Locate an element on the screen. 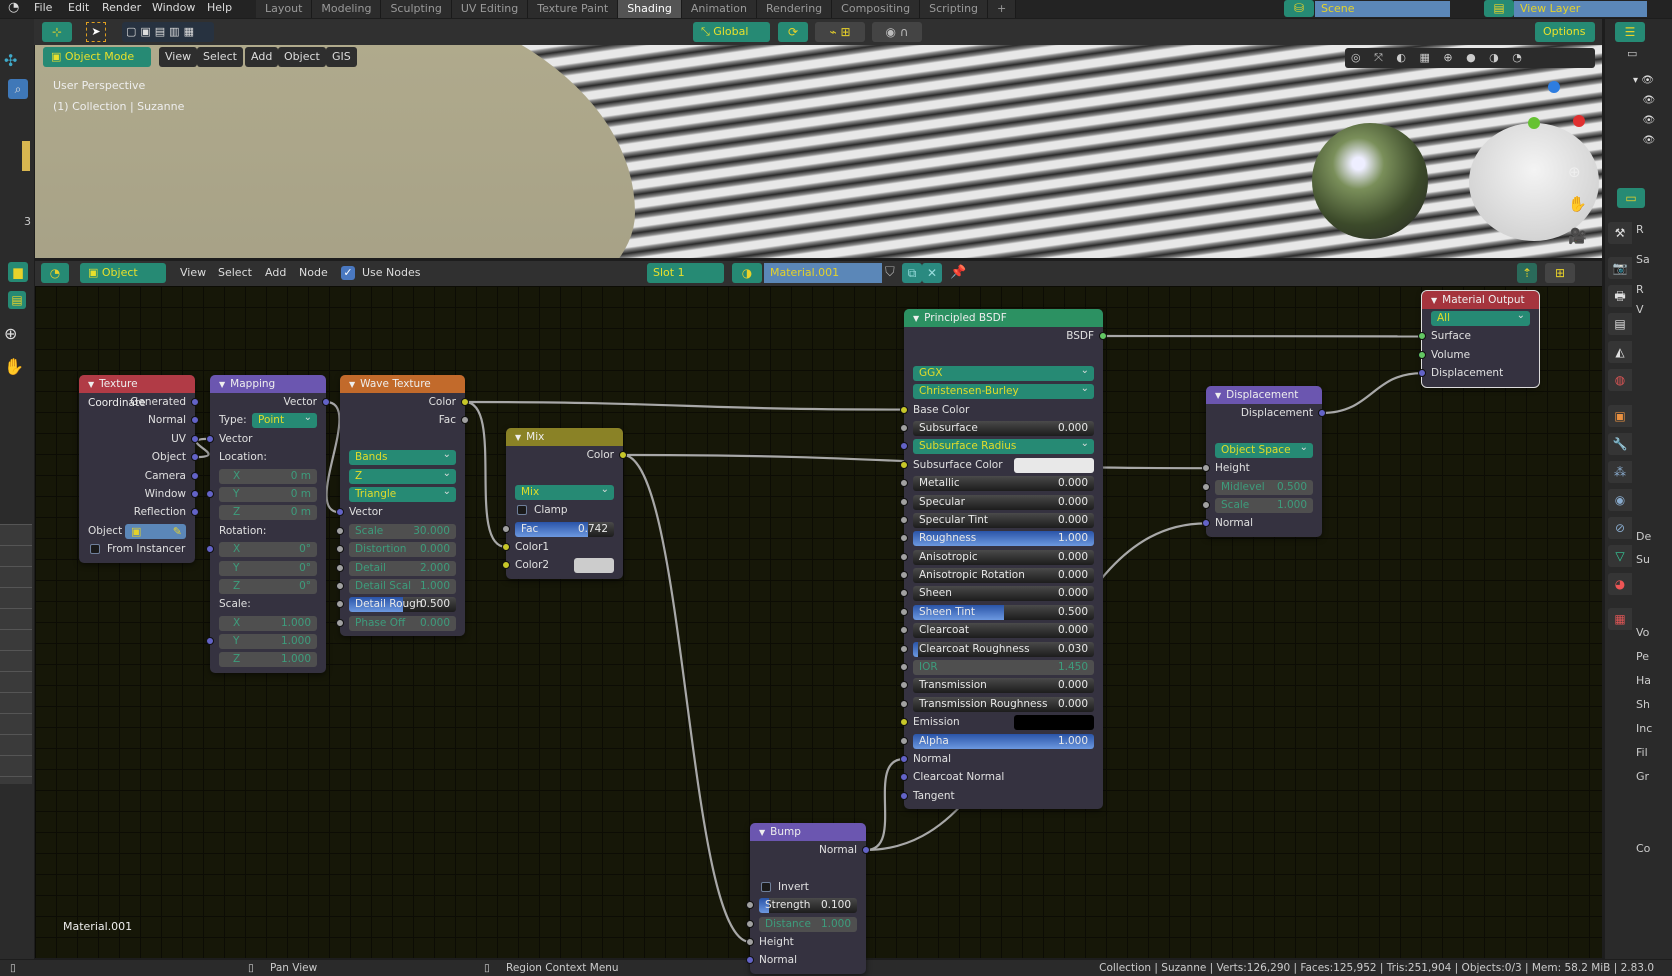 The height and width of the screenshot is (976, 1672). slider-roughness: Roughness 1.000 is located at coordinates (1003, 539).